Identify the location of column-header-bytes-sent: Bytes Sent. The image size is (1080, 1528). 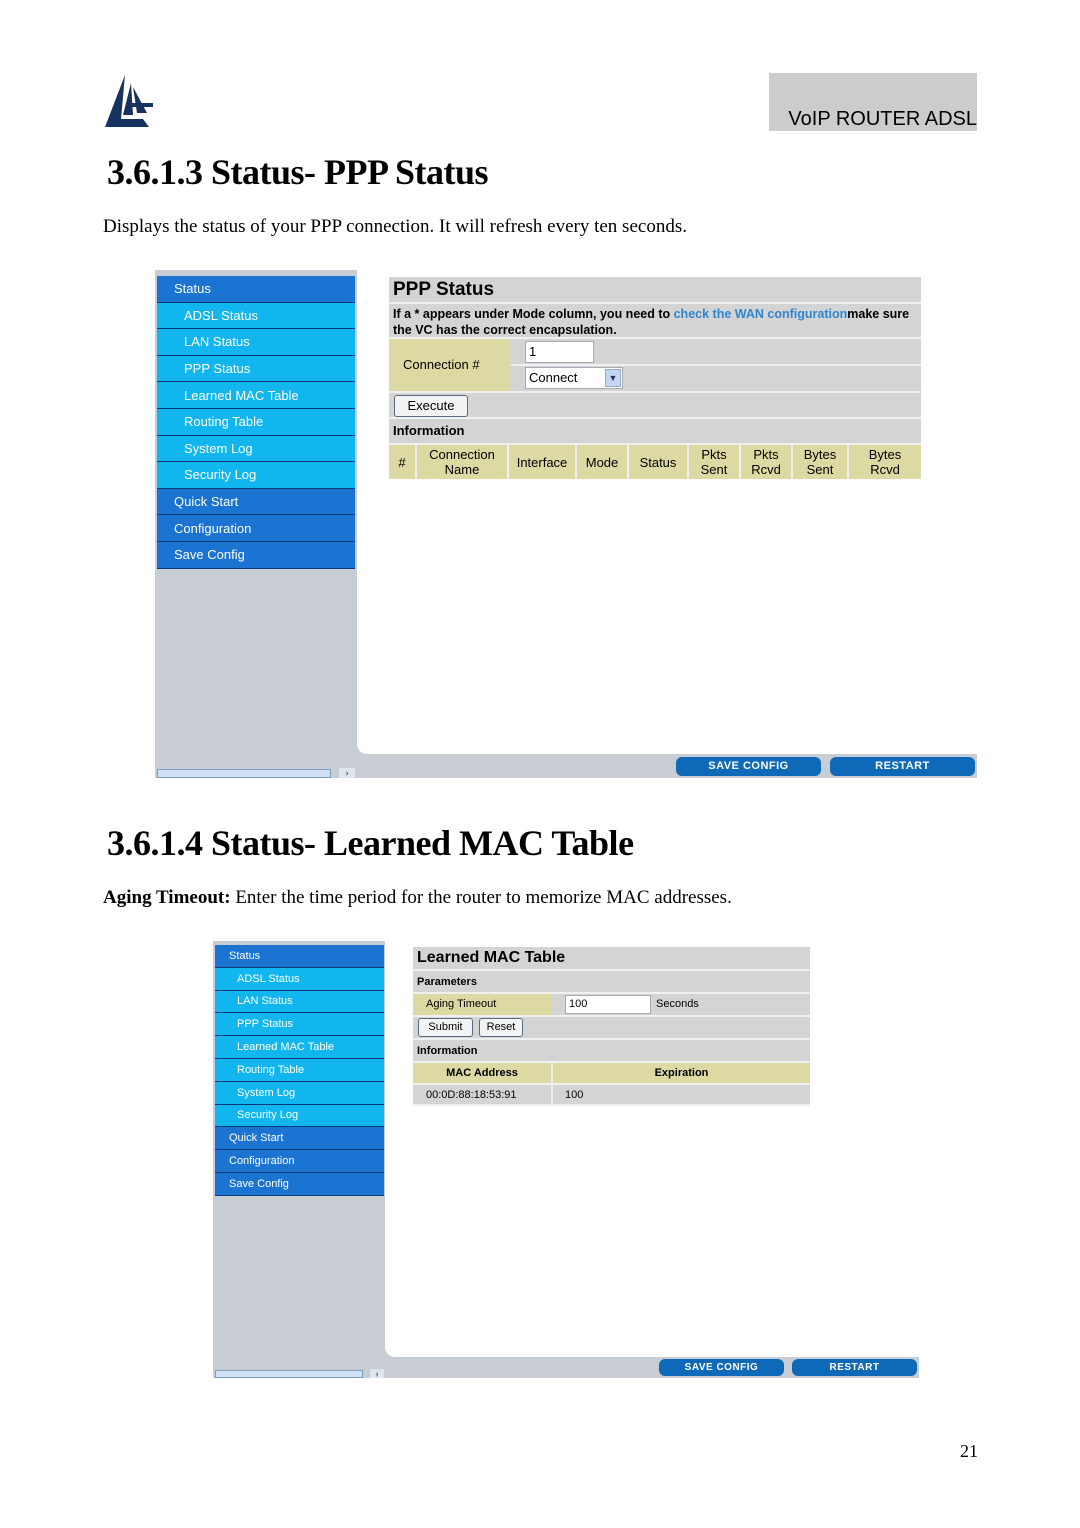
(821, 462).